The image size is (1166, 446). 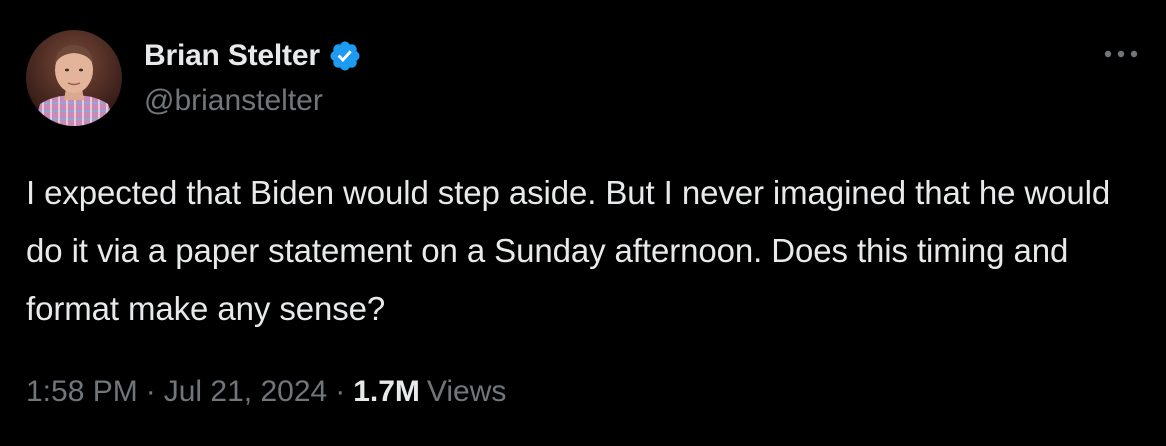 What do you see at coordinates (232, 56) in the screenshot?
I see `author-display-name: Brian Stelter` at bounding box center [232, 56].